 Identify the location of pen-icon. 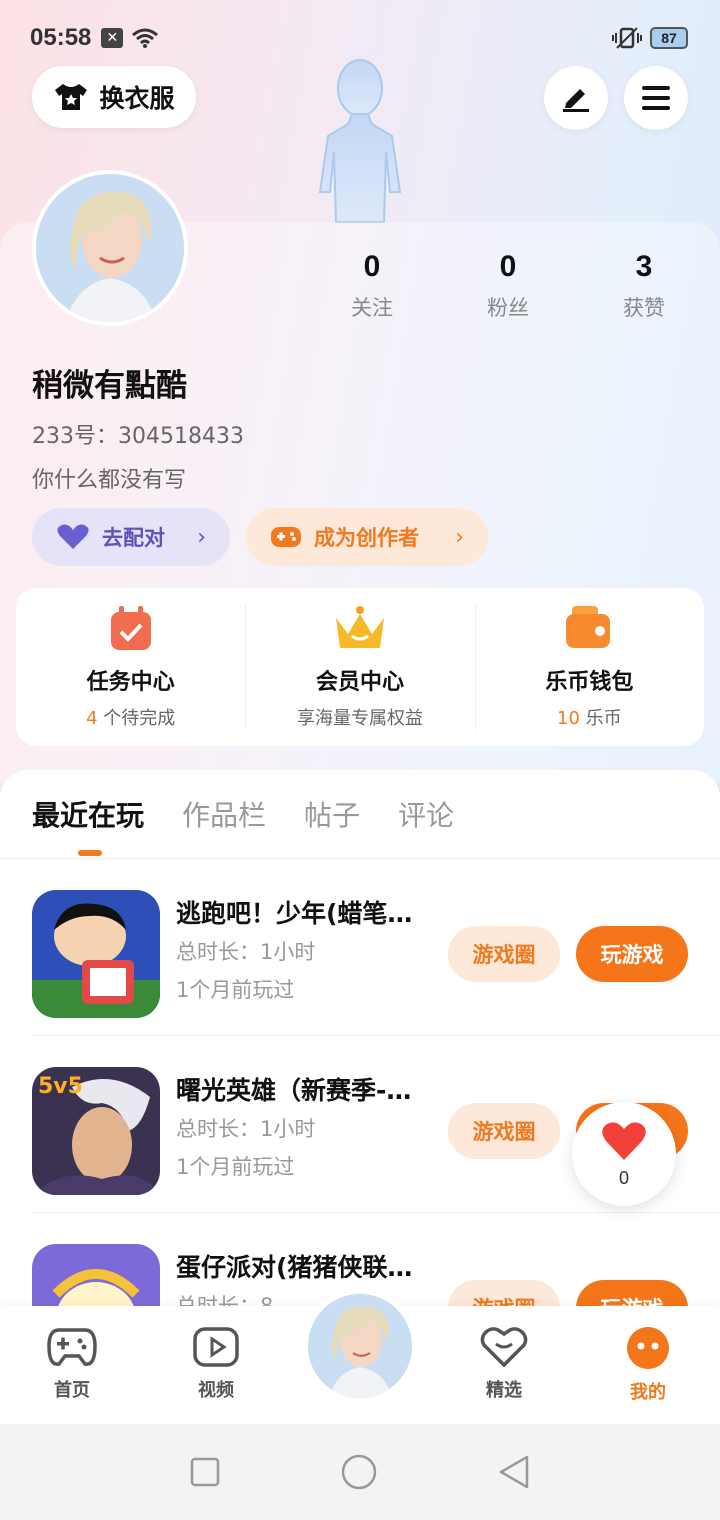
(576, 100).